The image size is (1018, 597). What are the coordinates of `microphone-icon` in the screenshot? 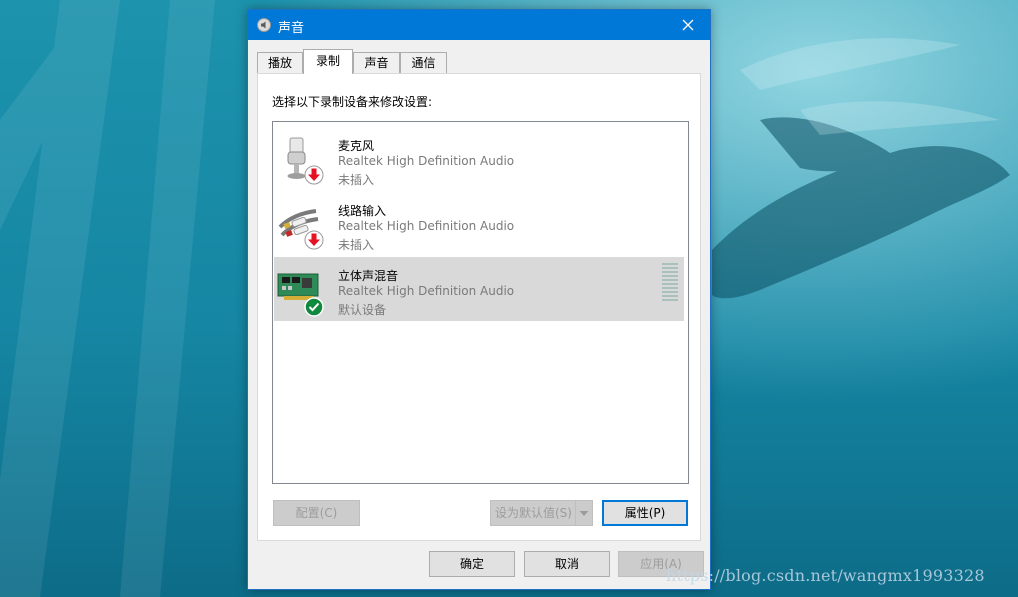 It's located at (305, 161).